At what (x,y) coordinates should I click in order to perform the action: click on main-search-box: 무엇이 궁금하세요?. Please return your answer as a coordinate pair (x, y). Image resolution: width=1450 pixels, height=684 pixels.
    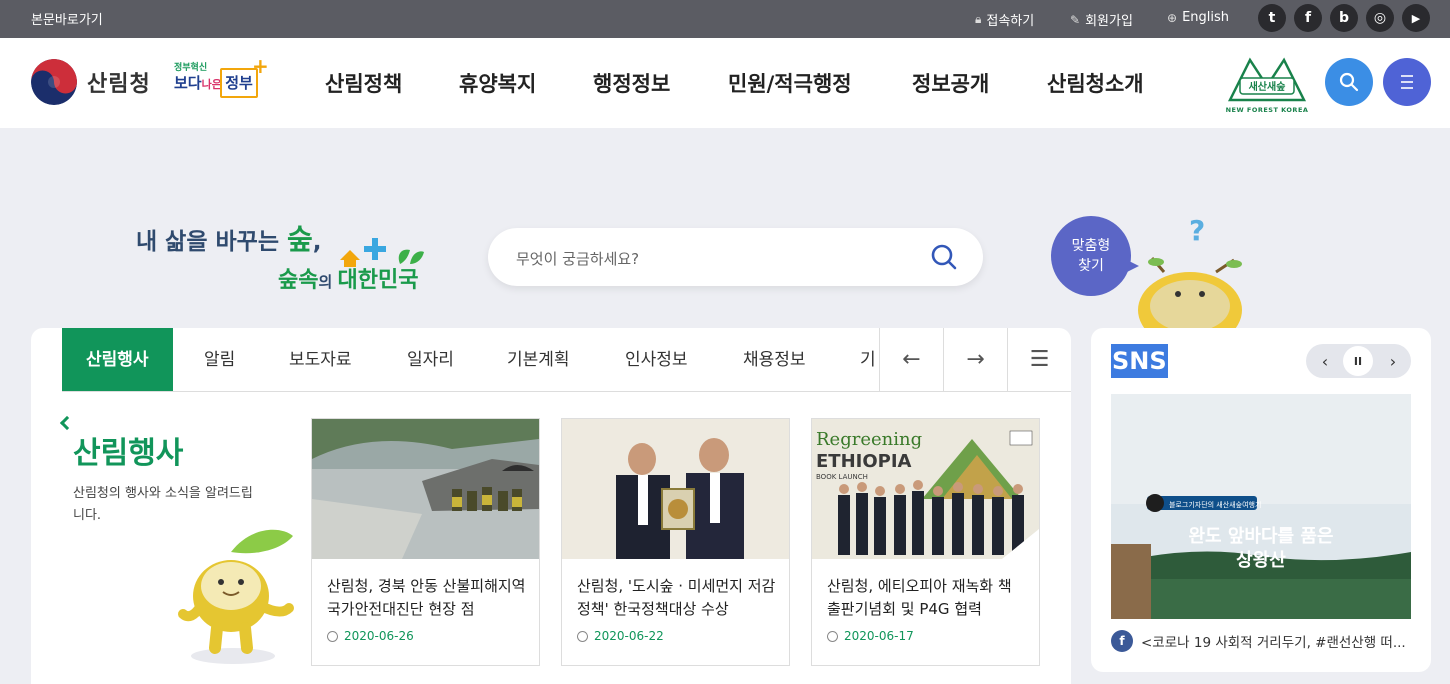
    Looking at the image, I should click on (735, 257).